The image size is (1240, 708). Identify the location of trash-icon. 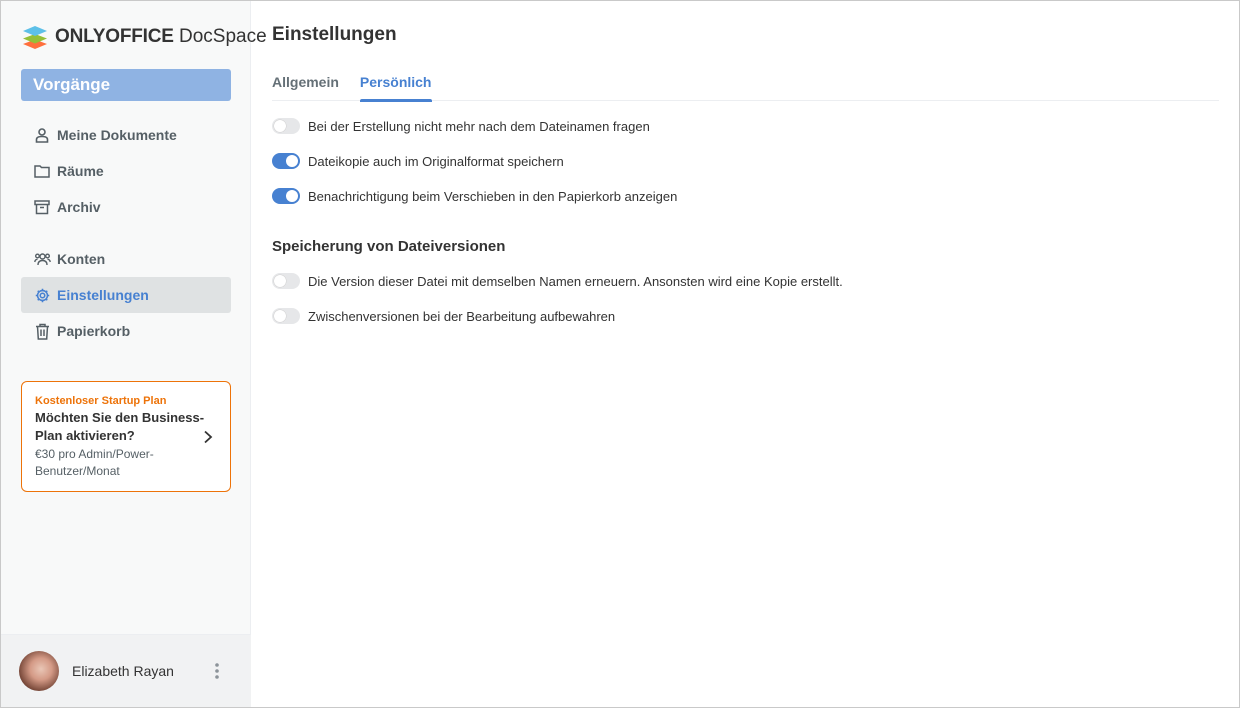
(42, 331).